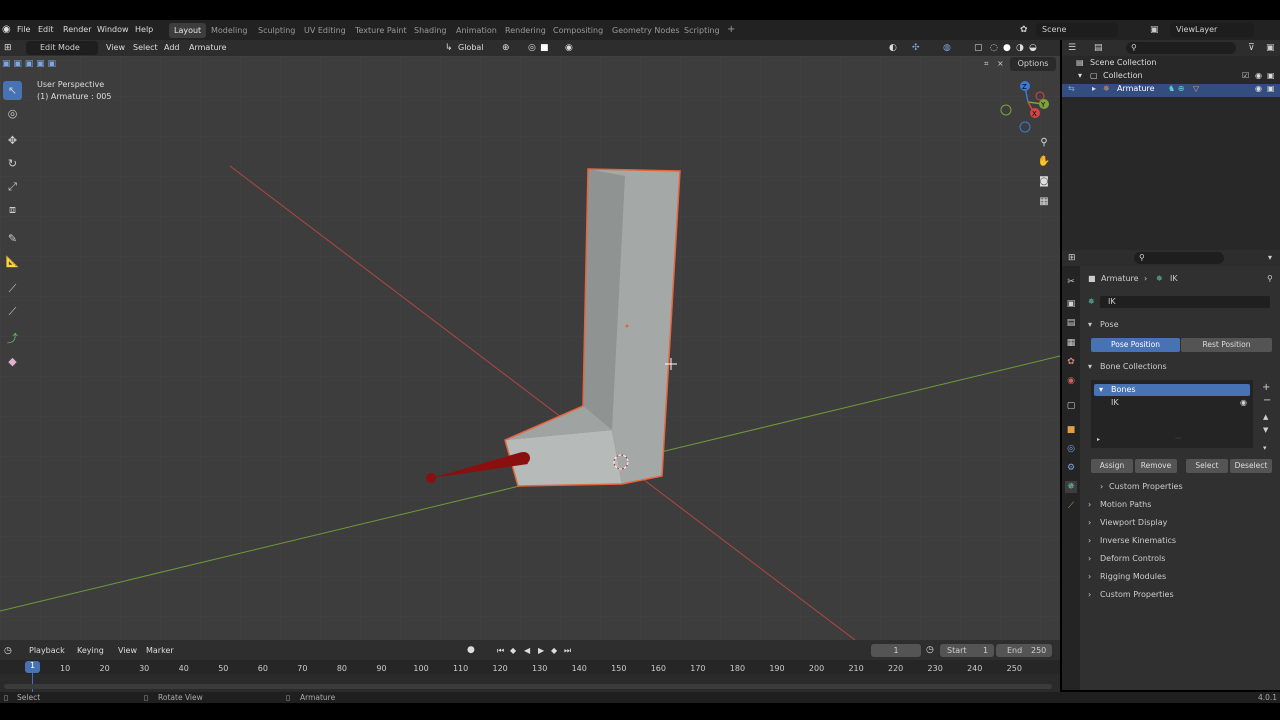  What do you see at coordinates (896, 650) in the screenshot?
I see `current-frame-field: 1` at bounding box center [896, 650].